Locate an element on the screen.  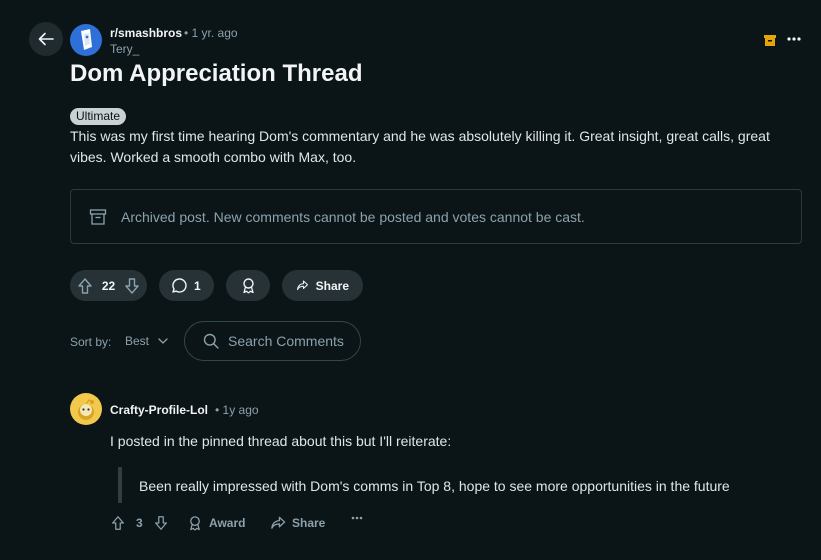
back-button is located at coordinates (46, 39).